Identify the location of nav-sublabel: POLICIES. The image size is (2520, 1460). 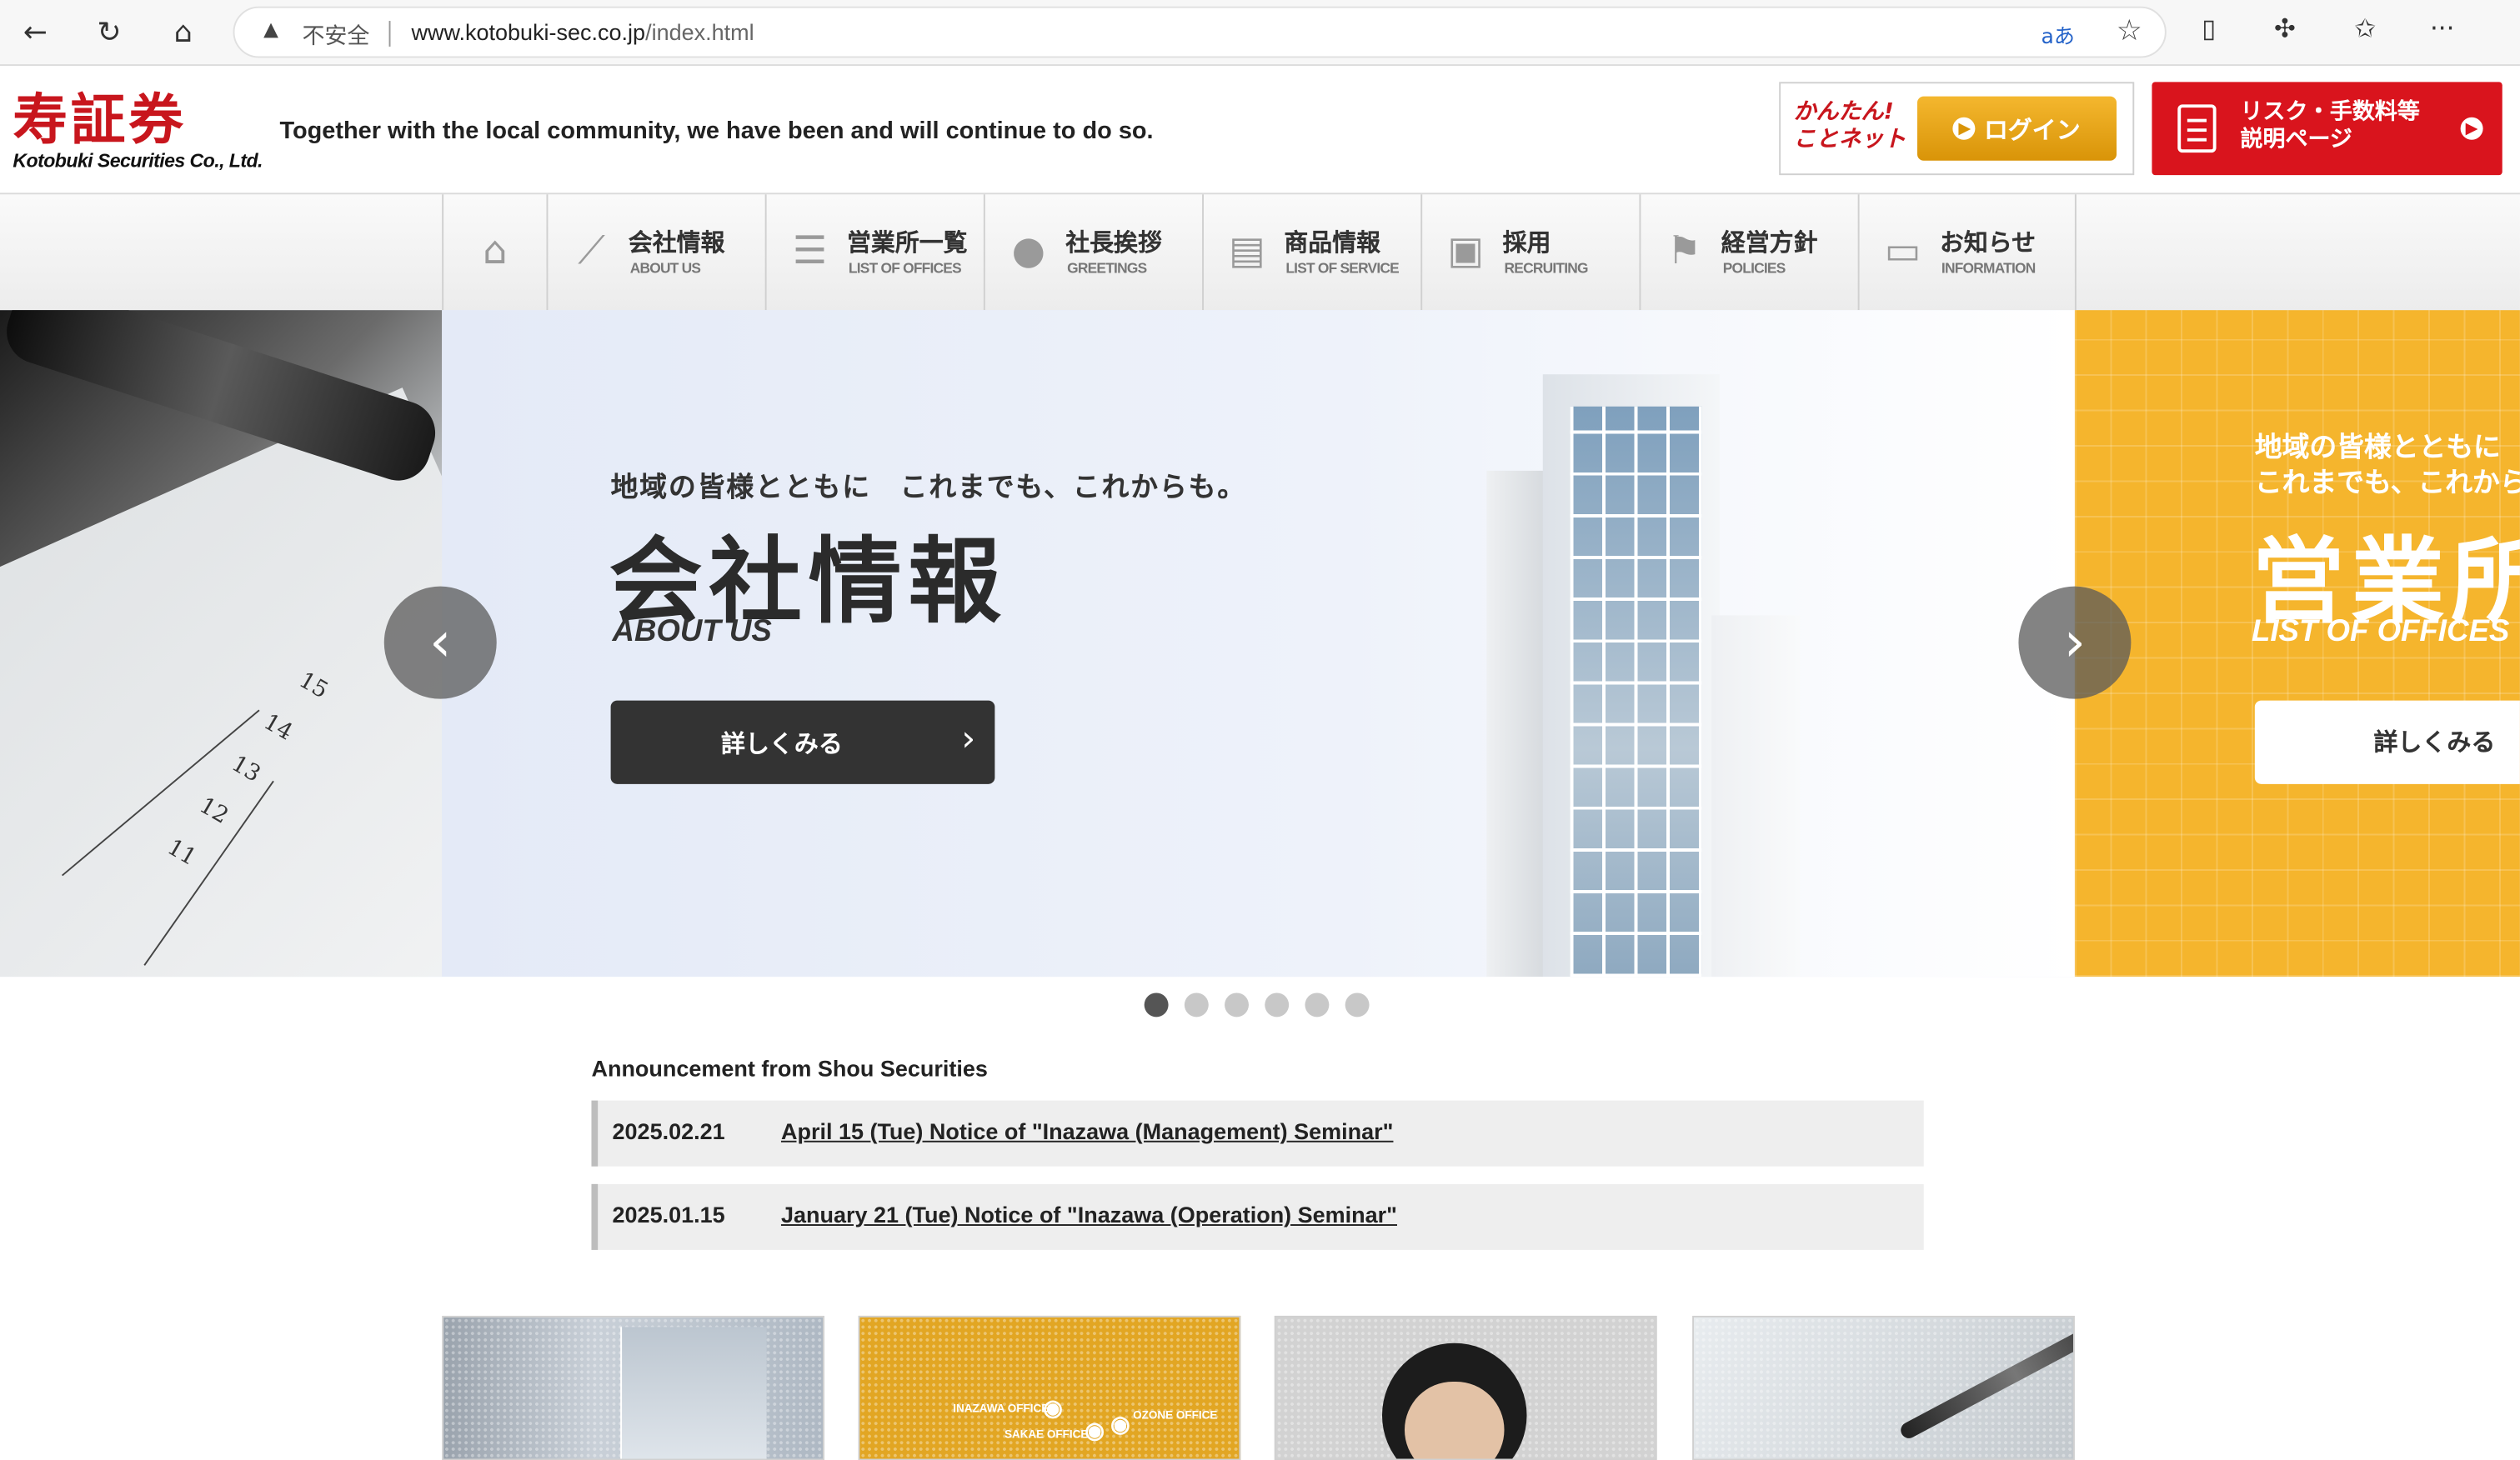
(1754, 268).